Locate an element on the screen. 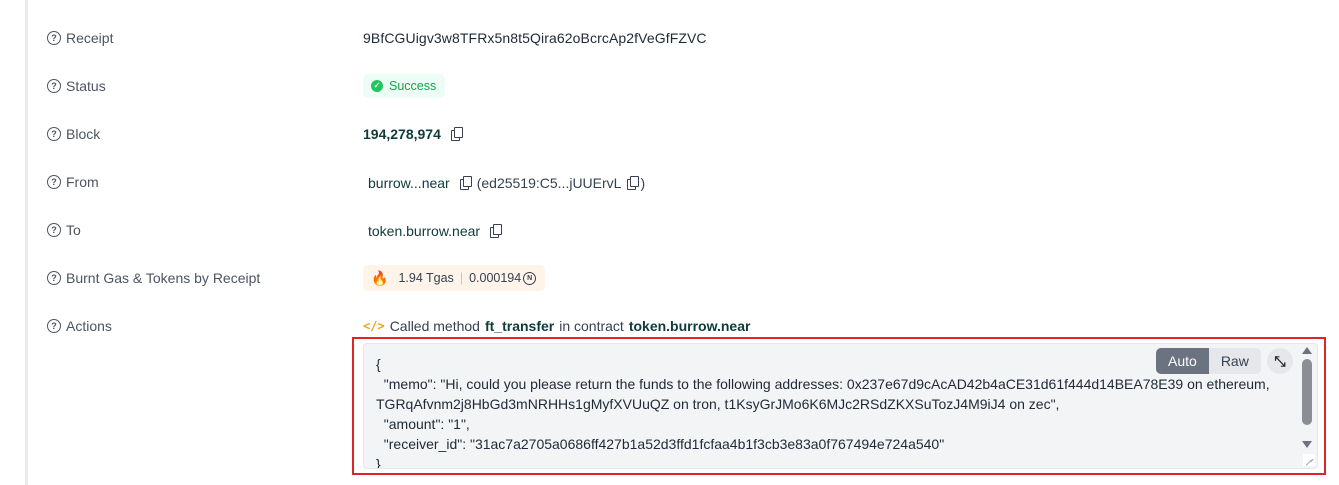 This screenshot has height=485, width=1339. to-label: ? To is located at coordinates (64, 230).